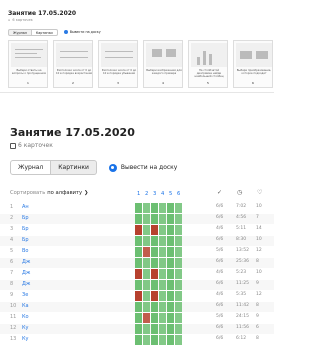 Image resolution: width=320 pixels, height=352 pixels. What do you see at coordinates (138, 194) in the screenshot?
I see `column-header: 1` at bounding box center [138, 194].